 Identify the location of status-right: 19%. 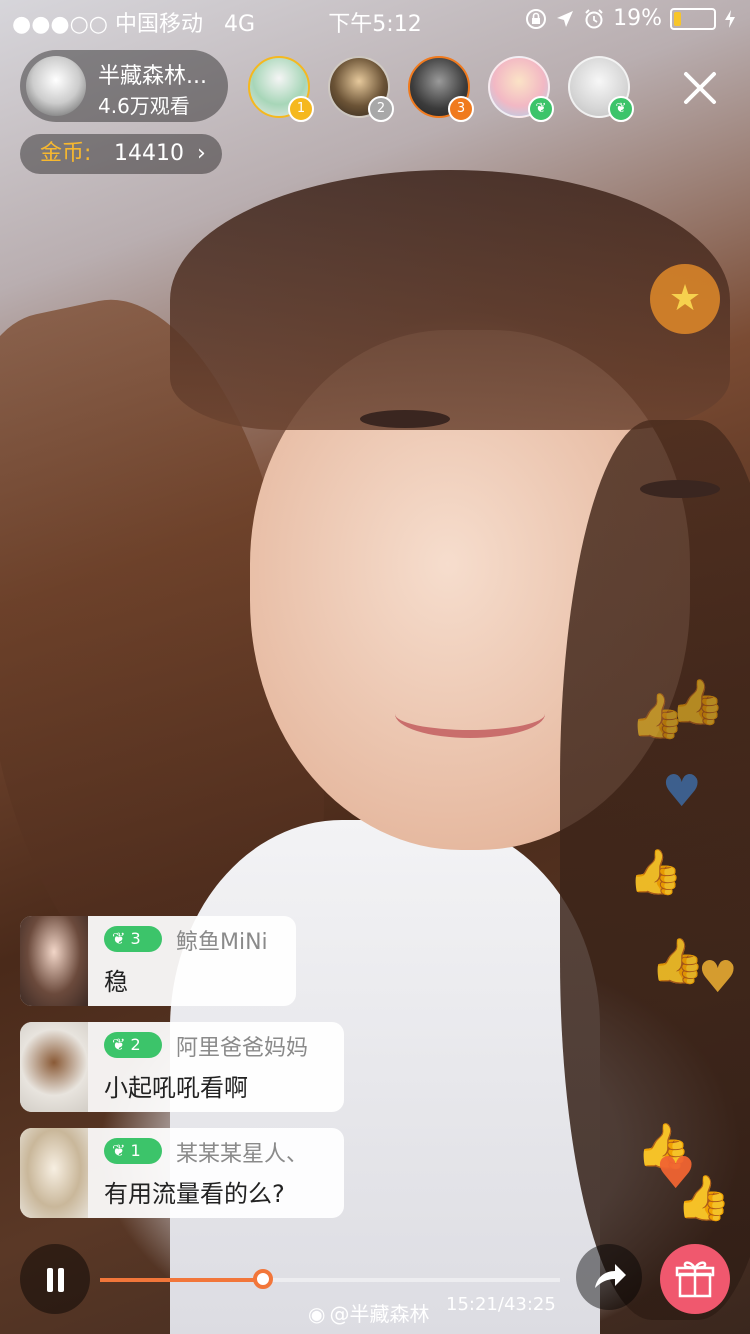
(630, 18).